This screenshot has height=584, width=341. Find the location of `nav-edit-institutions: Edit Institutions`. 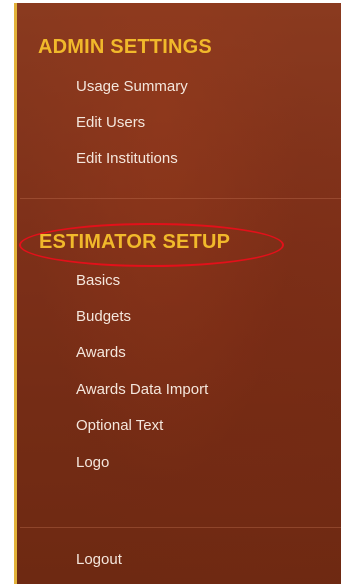

nav-edit-institutions: Edit Institutions is located at coordinates (127, 158).